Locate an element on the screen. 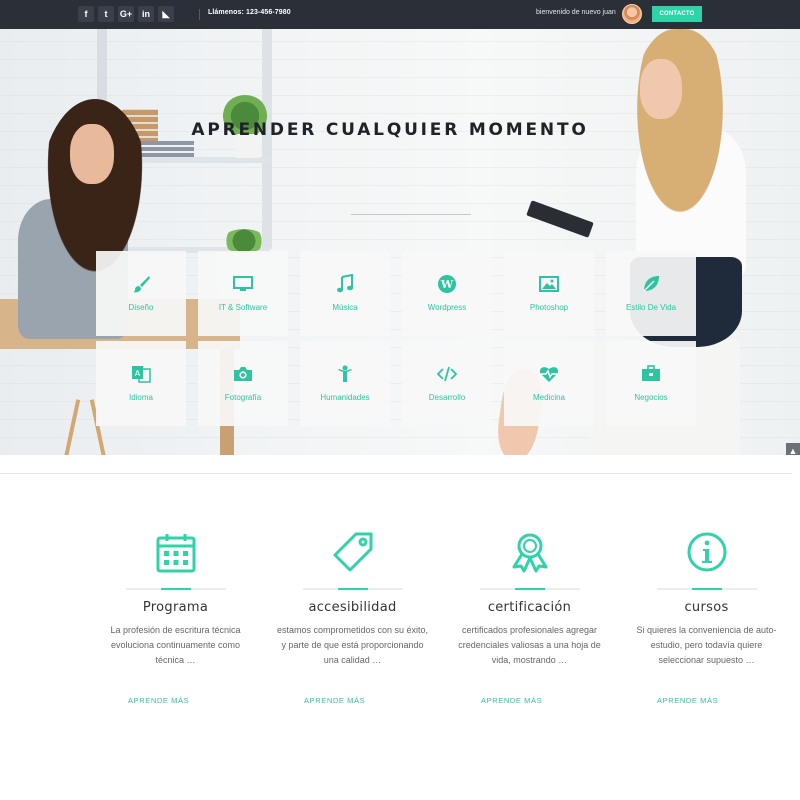 This screenshot has width=800, height=800. person-icon is located at coordinates (345, 374).